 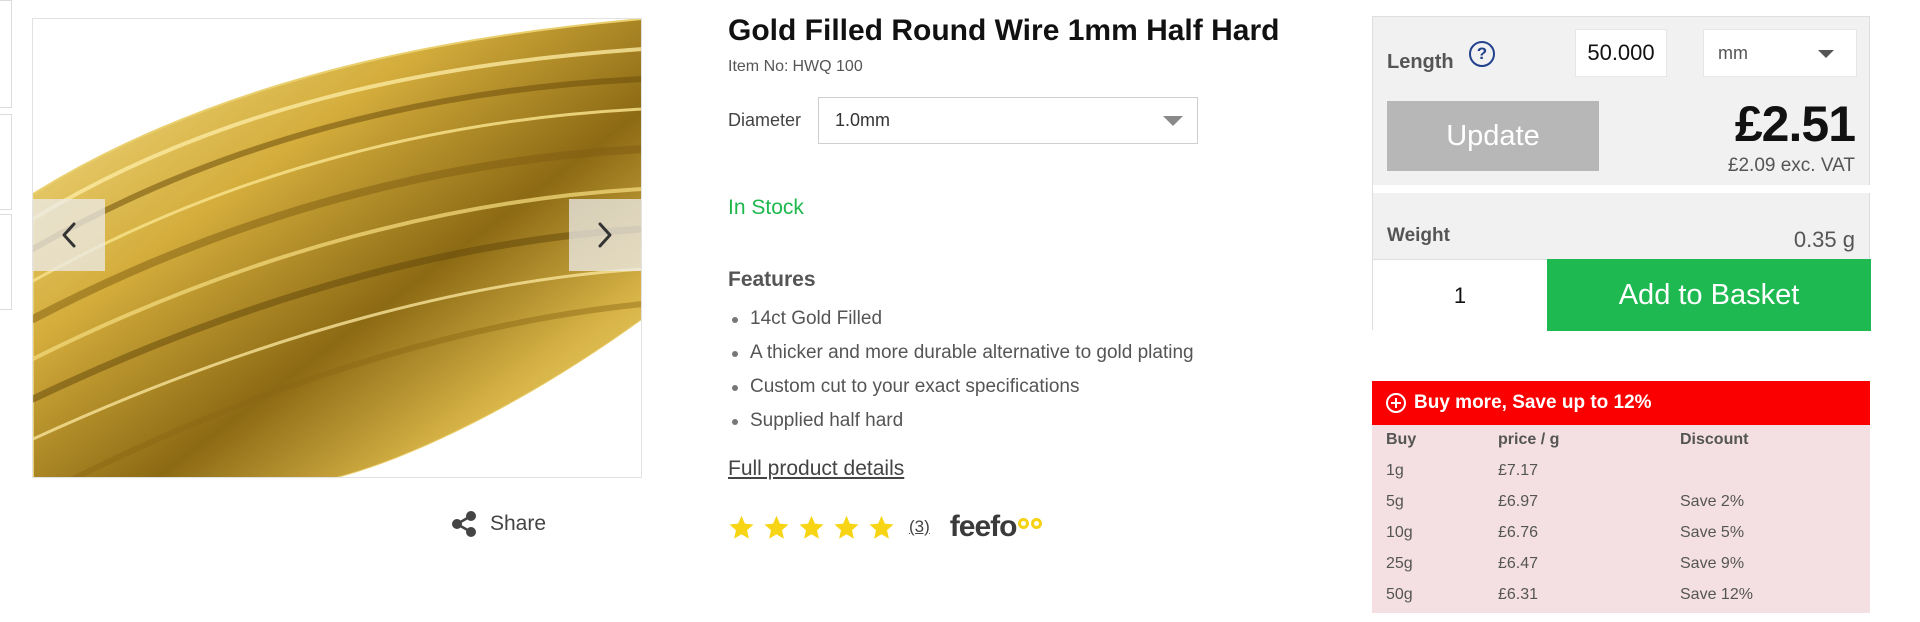 I want to click on unit-value: mm, so click(x=1733, y=52).